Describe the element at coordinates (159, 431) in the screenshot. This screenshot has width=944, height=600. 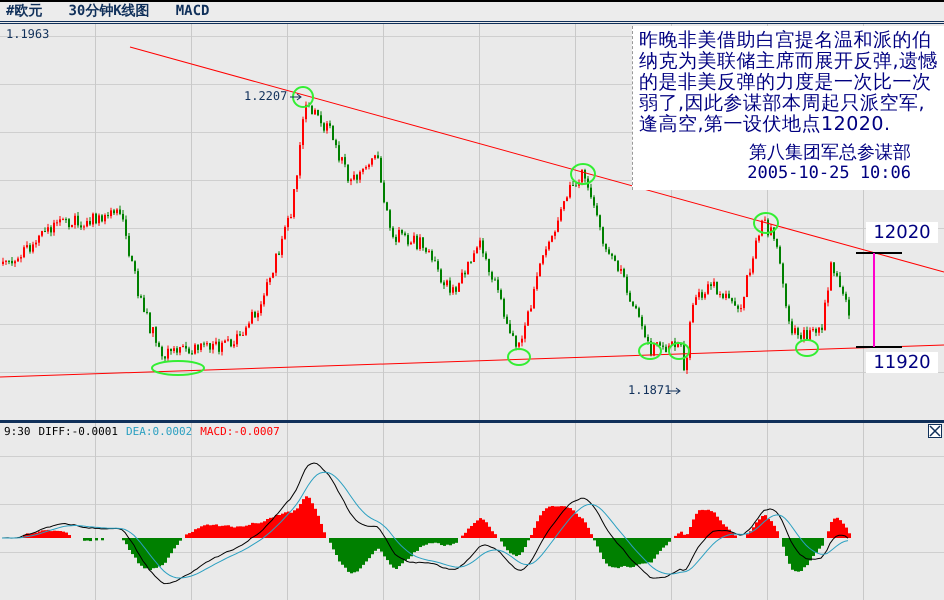
I see `dea-value: DEA:0.0002` at that location.